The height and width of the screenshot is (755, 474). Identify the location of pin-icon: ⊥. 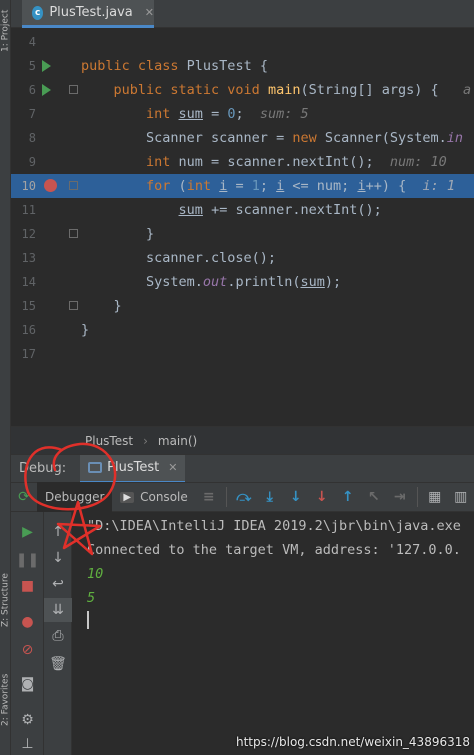
(27, 743).